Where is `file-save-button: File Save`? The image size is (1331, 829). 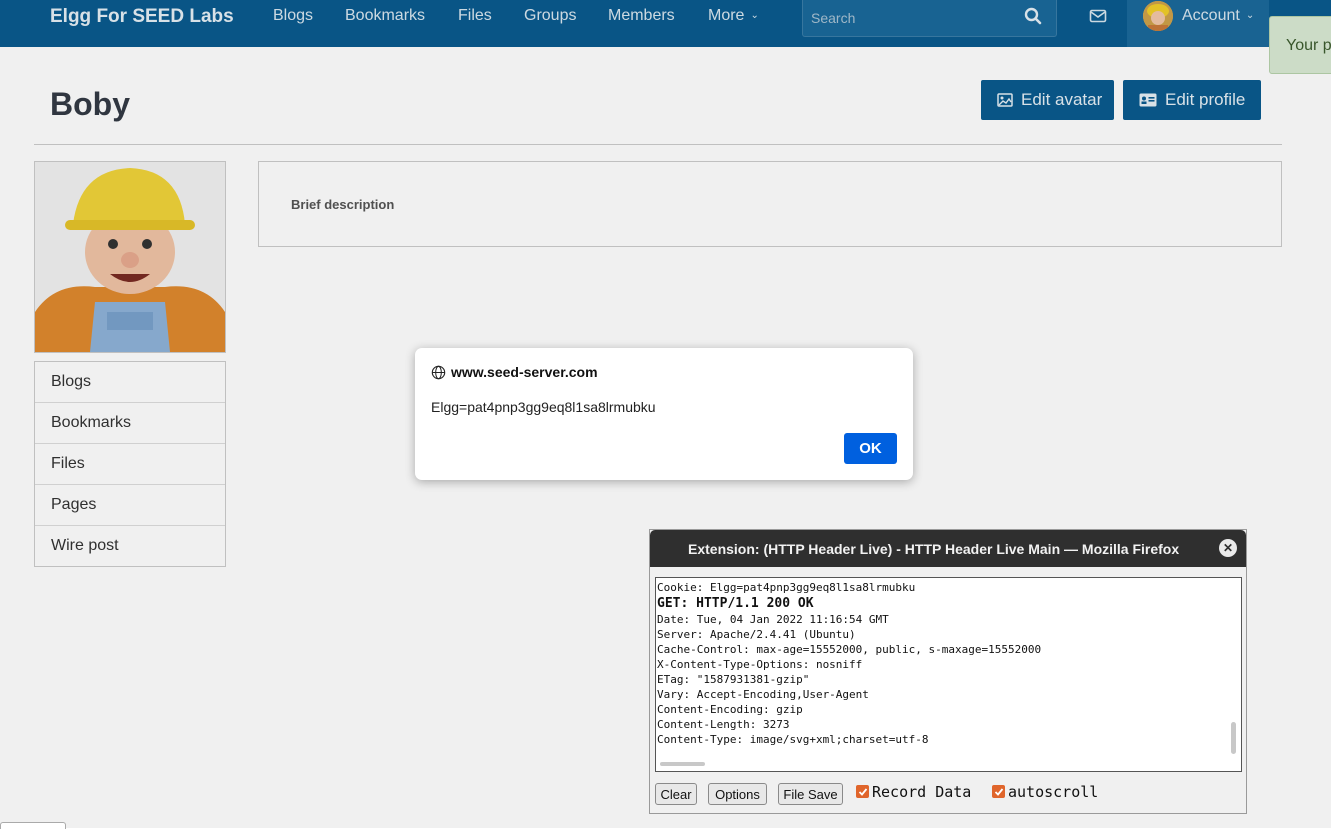 file-save-button: File Save is located at coordinates (810, 794).